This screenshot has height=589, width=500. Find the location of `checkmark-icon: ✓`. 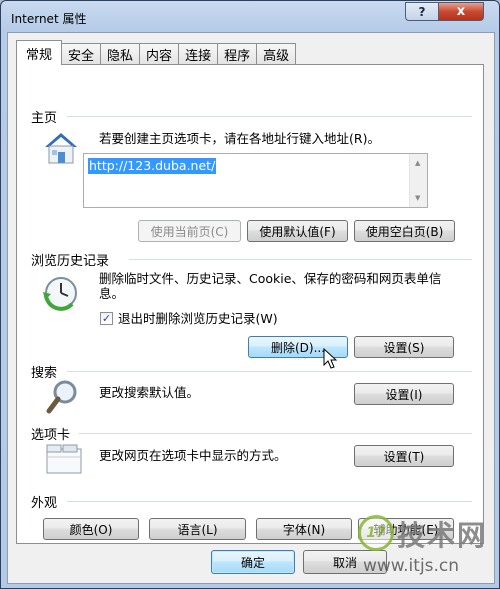

checkmark-icon: ✓ is located at coordinates (106, 318).